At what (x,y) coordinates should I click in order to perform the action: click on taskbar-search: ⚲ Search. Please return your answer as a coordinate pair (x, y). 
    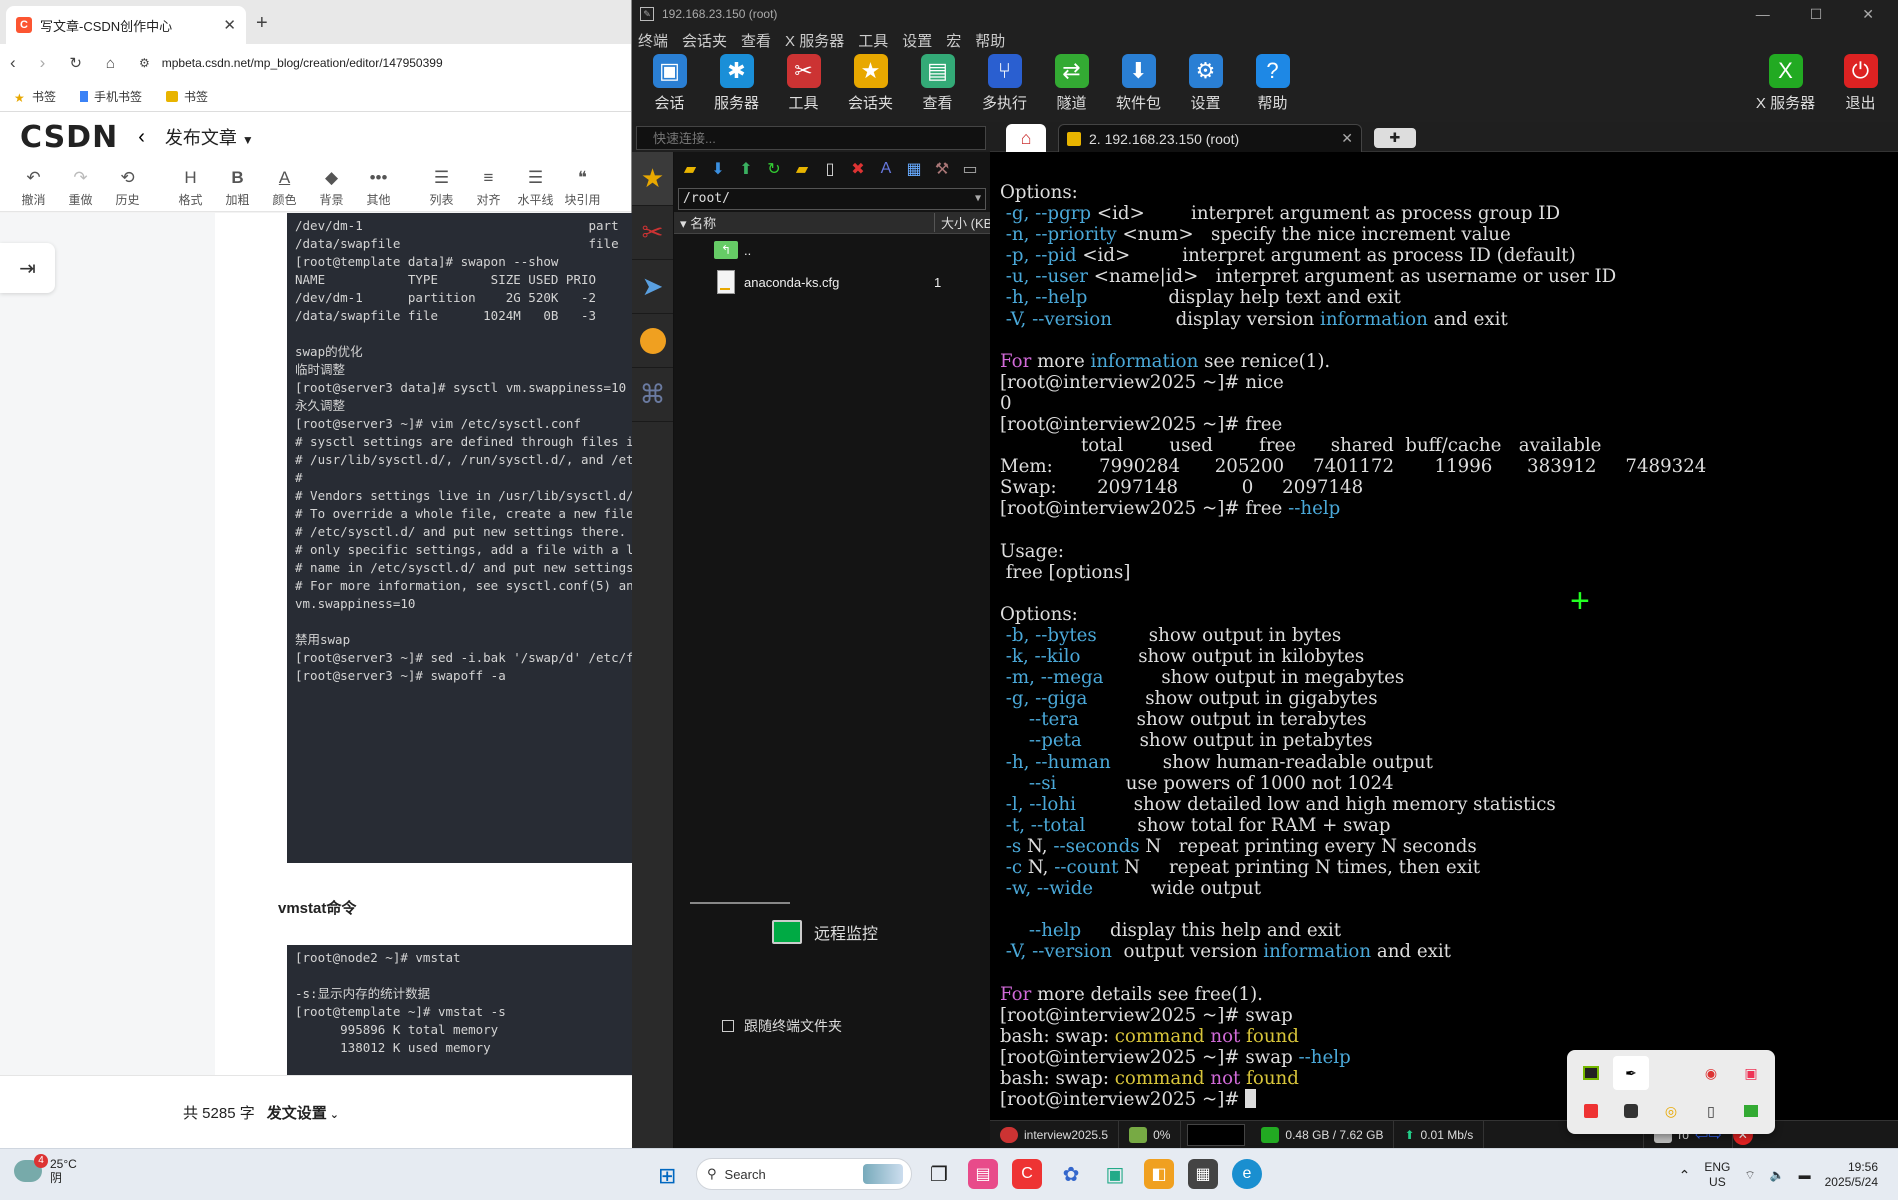
    Looking at the image, I should click on (804, 1174).